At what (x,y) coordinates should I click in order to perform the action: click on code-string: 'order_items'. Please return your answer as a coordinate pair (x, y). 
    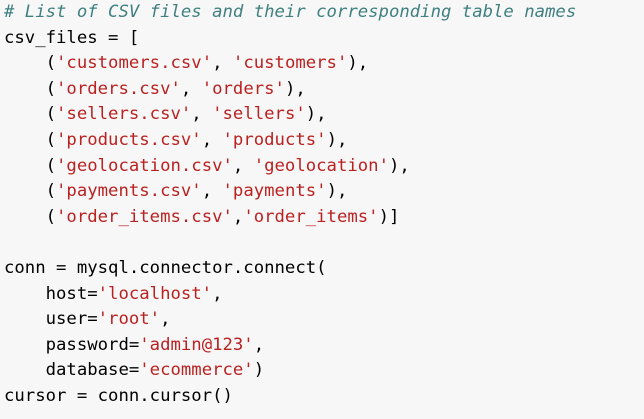
    Looking at the image, I should click on (311, 216).